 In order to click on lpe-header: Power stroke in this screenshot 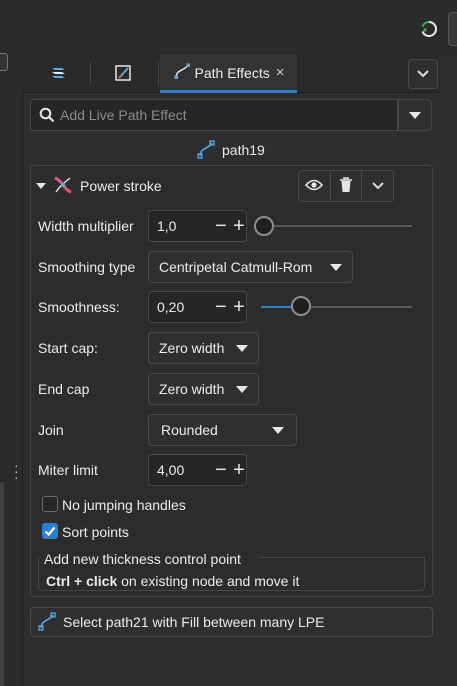, I will do `click(99, 186)`.